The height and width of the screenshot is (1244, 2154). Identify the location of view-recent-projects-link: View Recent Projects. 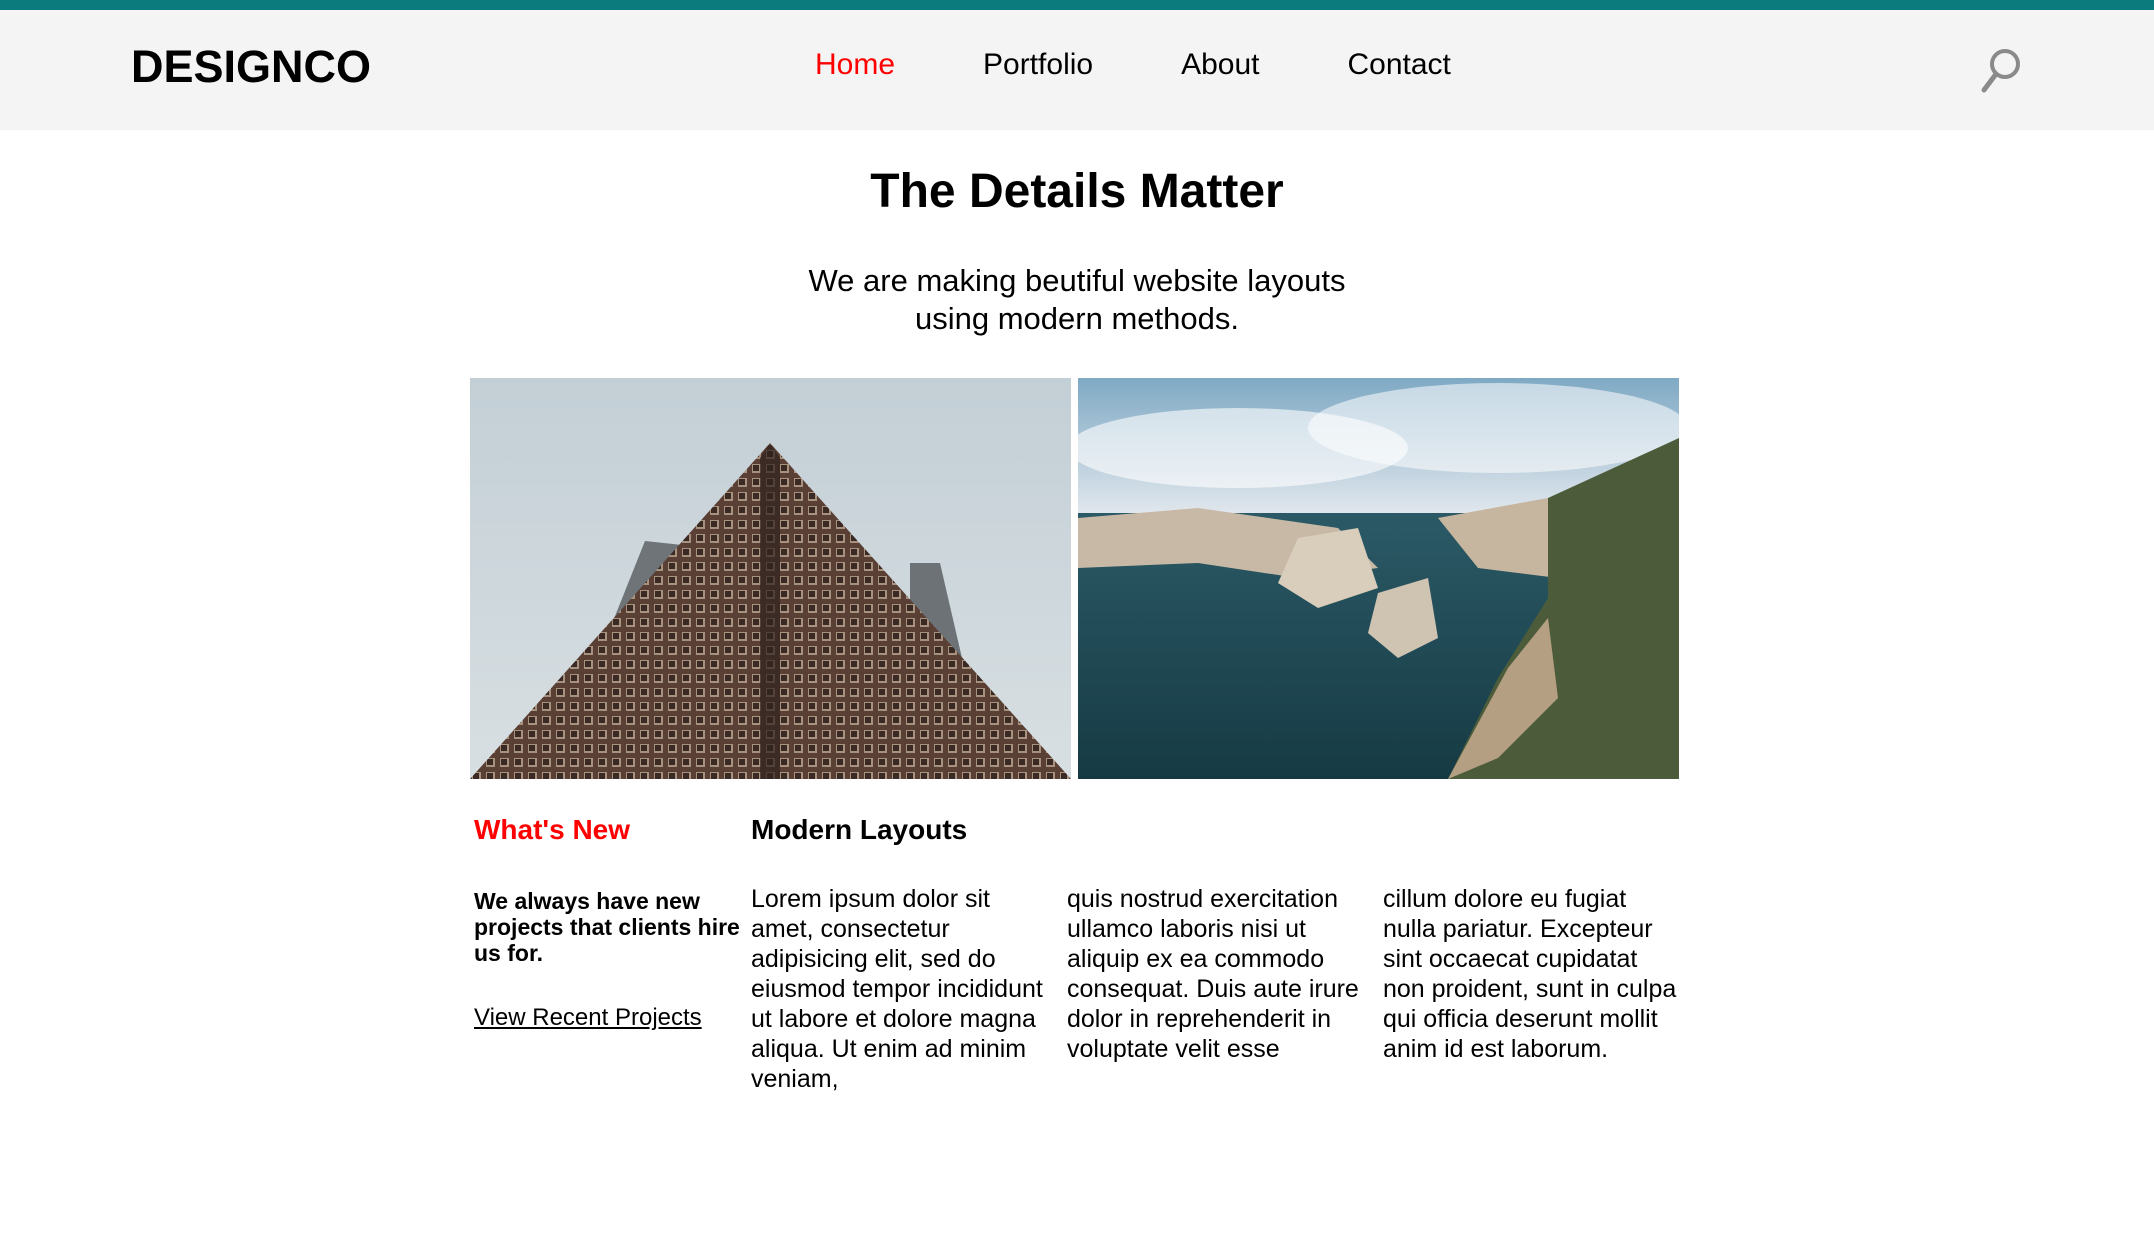
(588, 1018).